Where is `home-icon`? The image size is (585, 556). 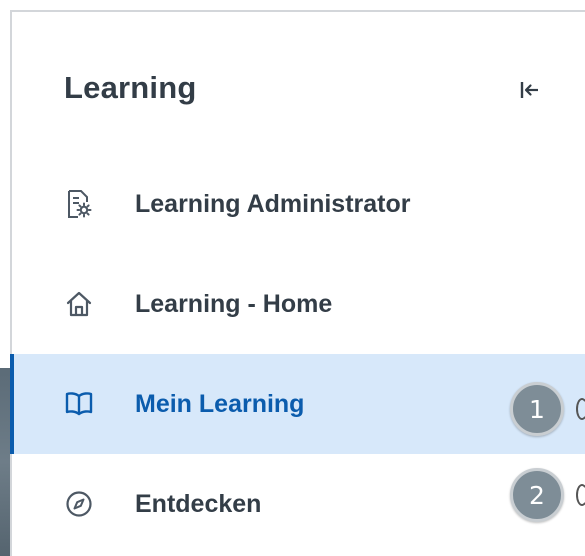
home-icon is located at coordinates (79, 304).